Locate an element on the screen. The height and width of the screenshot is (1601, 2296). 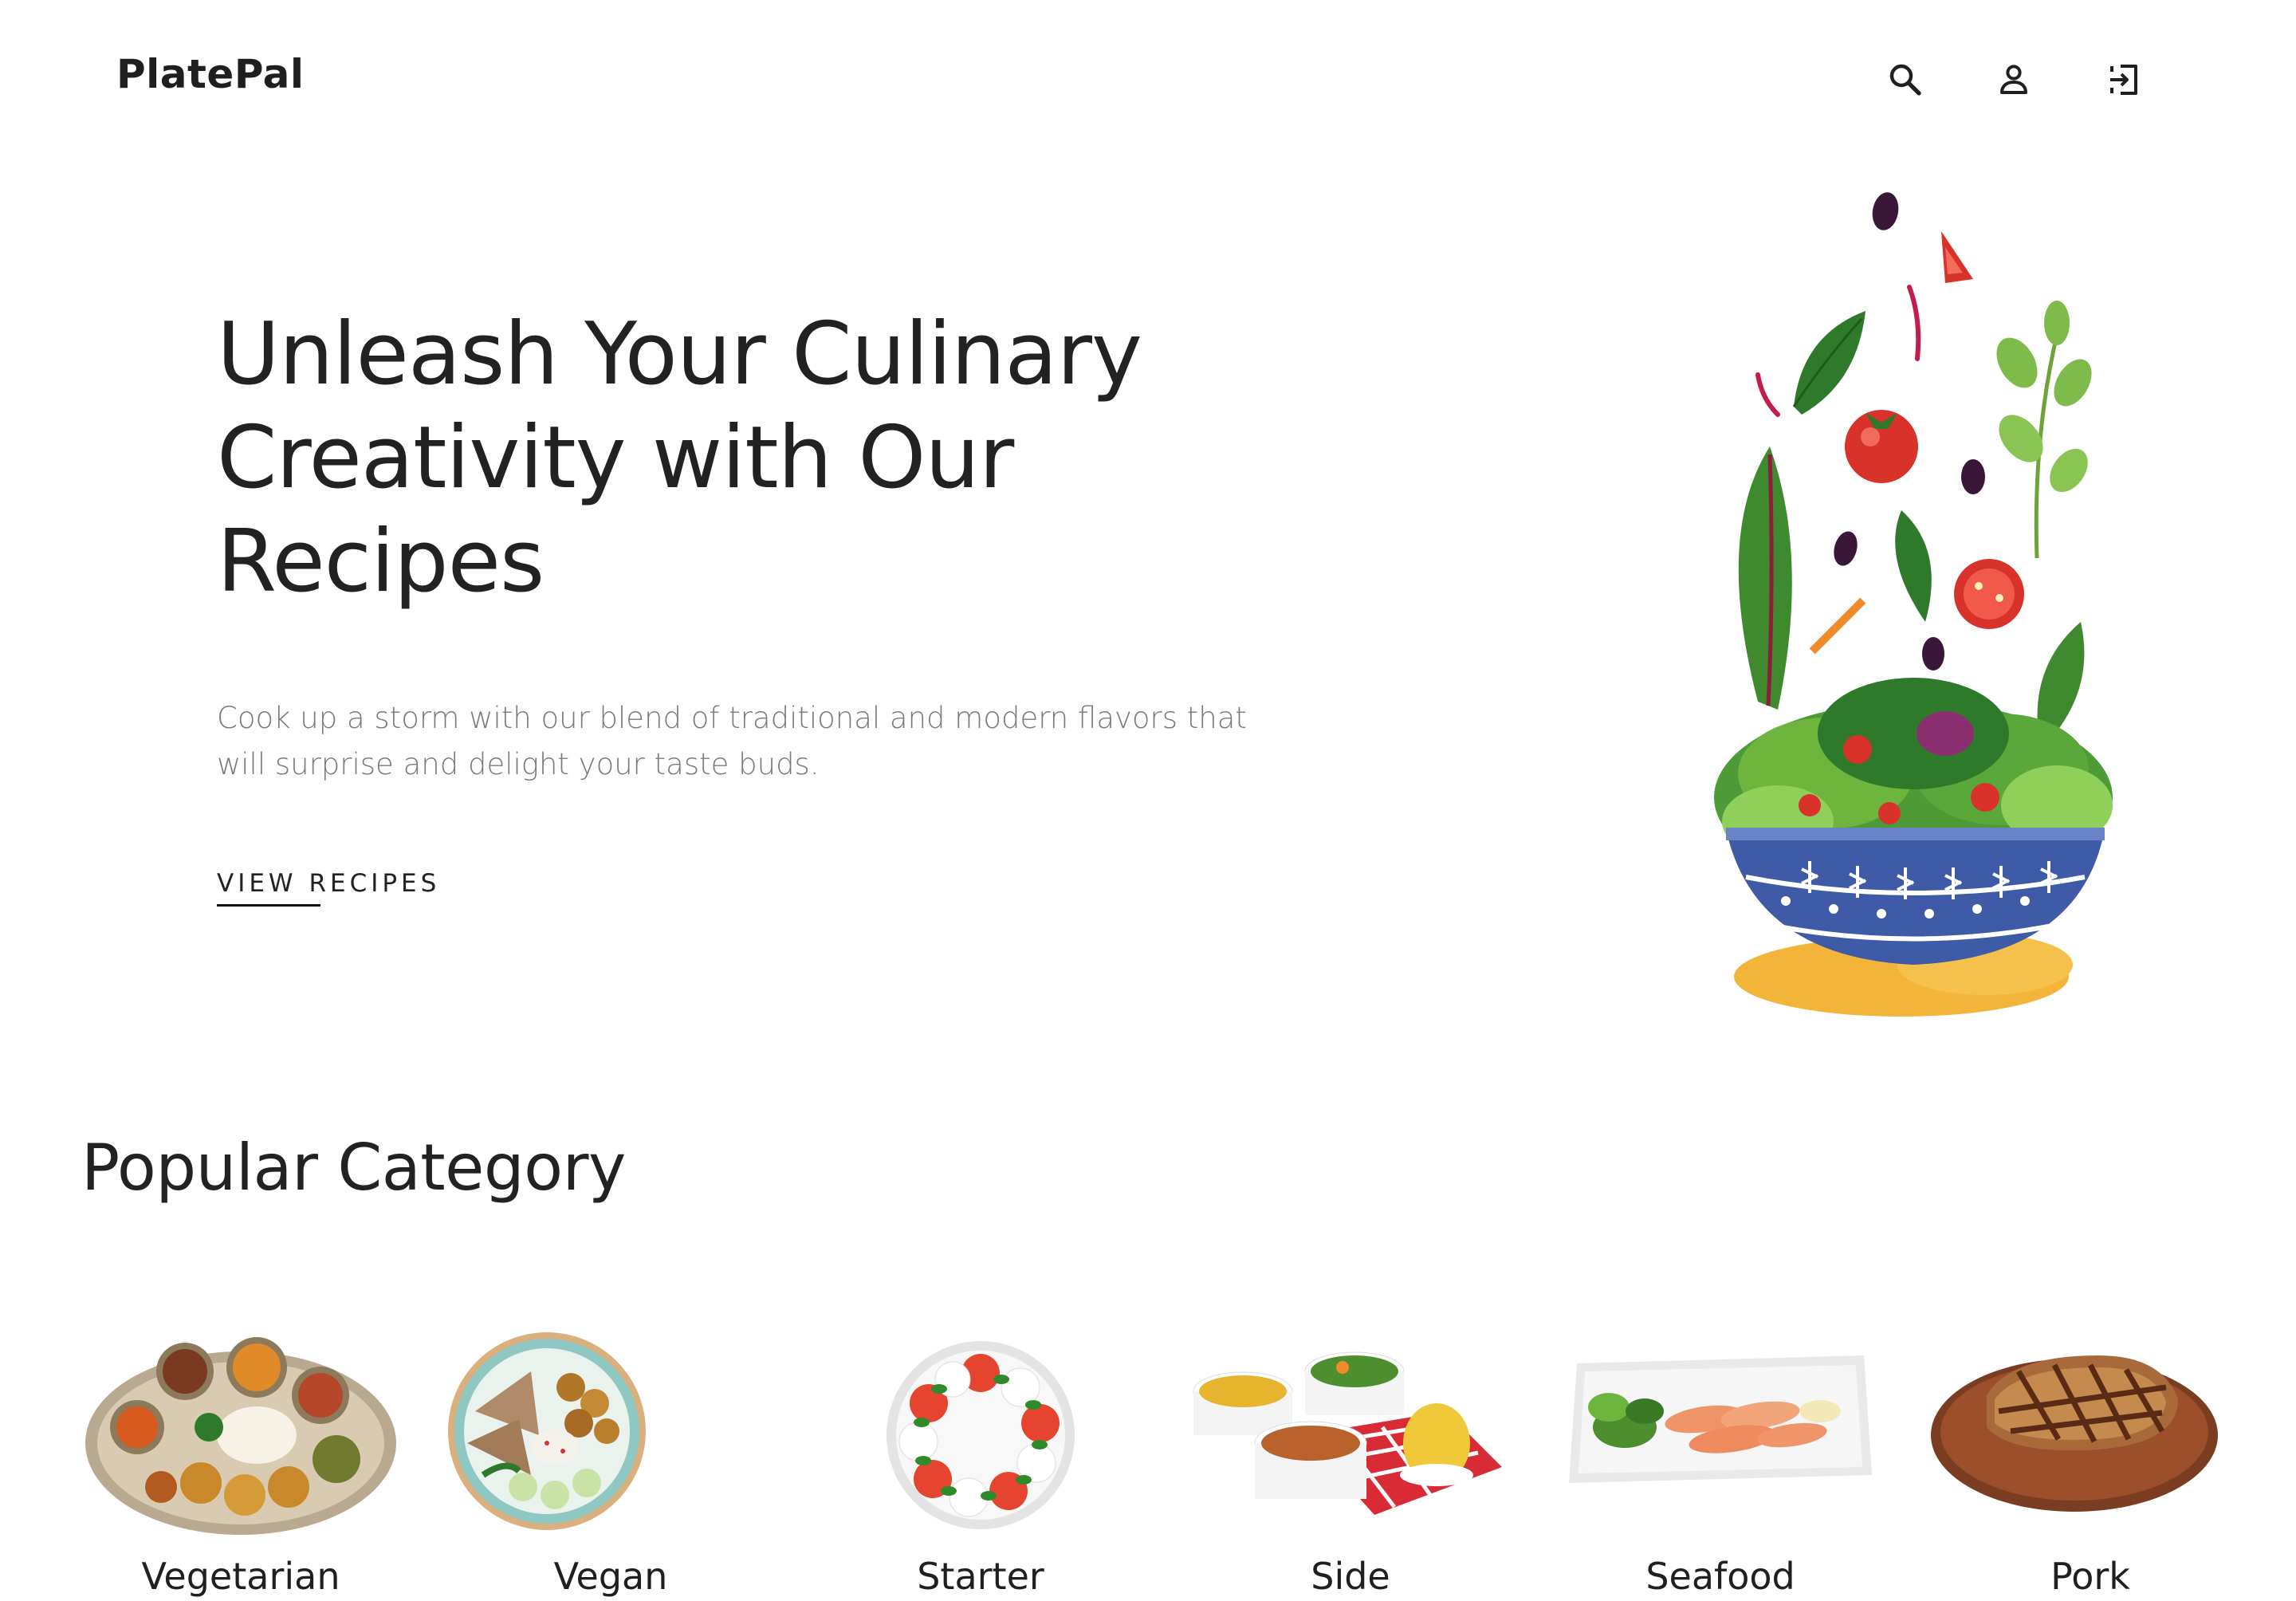
hero-title-line-3: Recipes is located at coordinates (381, 562).